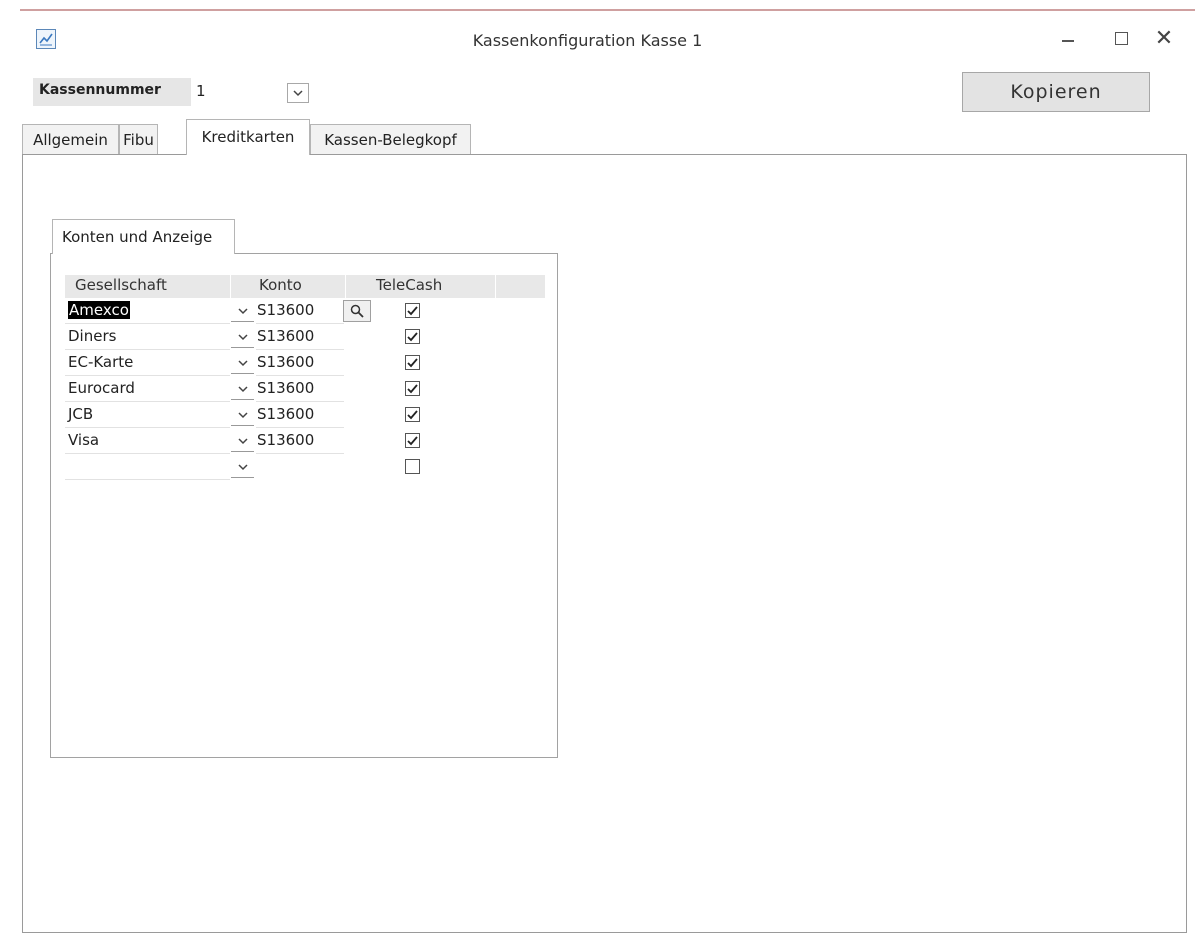 This screenshot has width=1195, height=942. I want to click on table-row: Eurocard S13600, so click(242, 390).